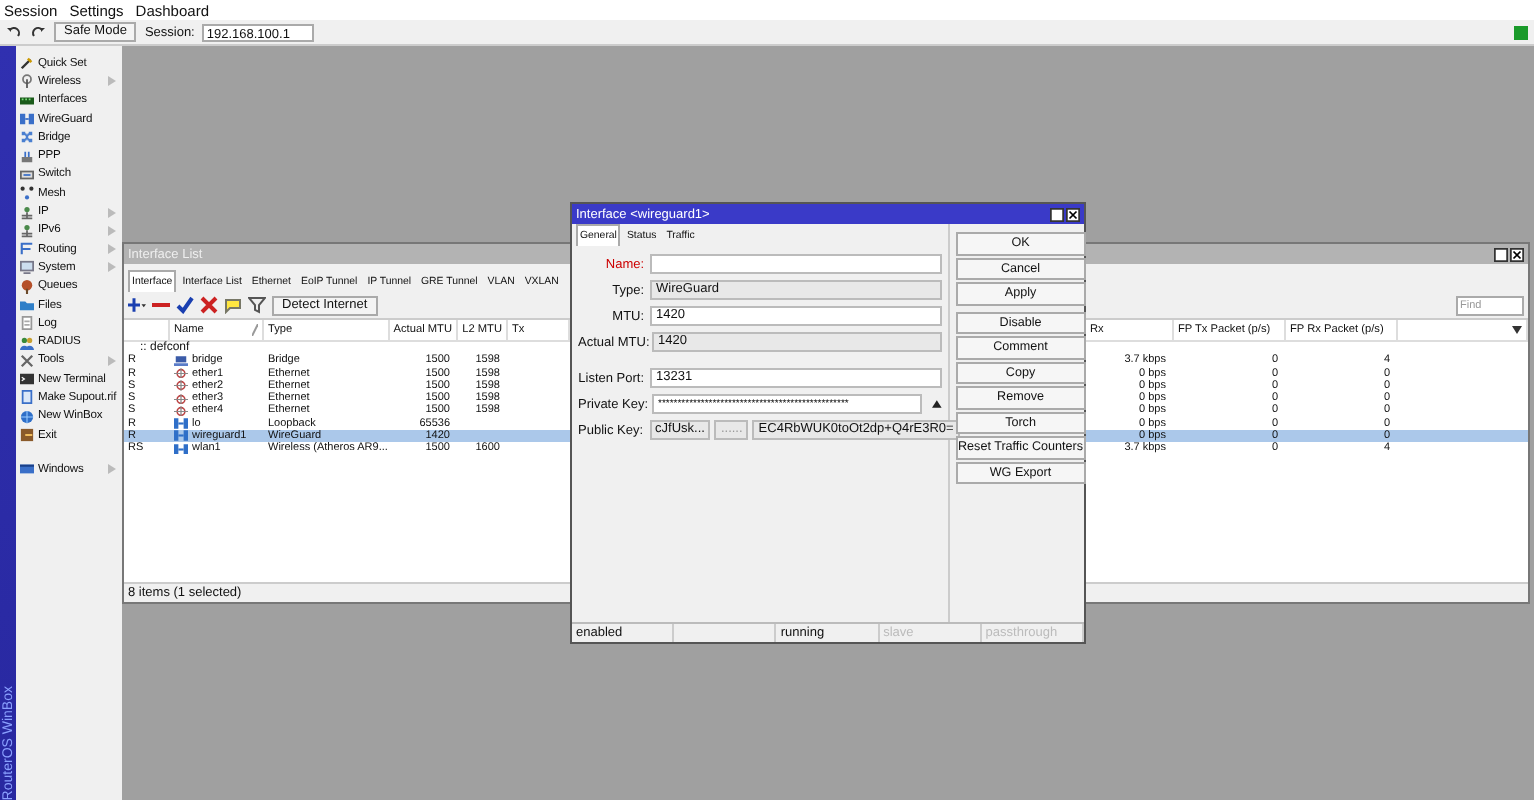 The height and width of the screenshot is (800, 1534). Describe the element at coordinates (27, 119) in the screenshot. I see `link-icon` at that location.